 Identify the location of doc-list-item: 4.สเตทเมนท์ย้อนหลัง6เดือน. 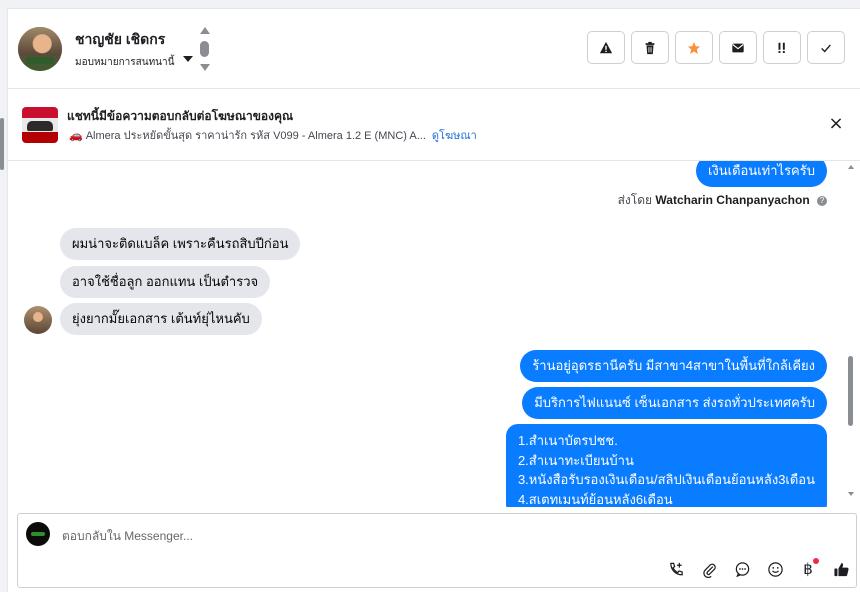
(595, 499).